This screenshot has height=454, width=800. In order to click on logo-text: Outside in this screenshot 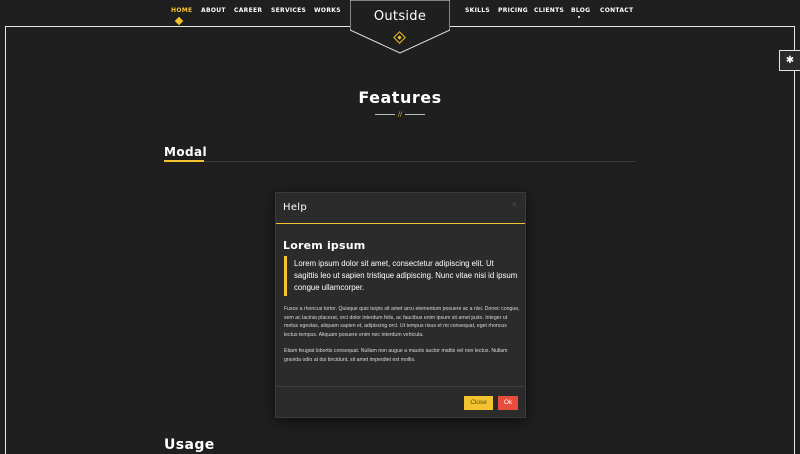, I will do `click(400, 16)`.